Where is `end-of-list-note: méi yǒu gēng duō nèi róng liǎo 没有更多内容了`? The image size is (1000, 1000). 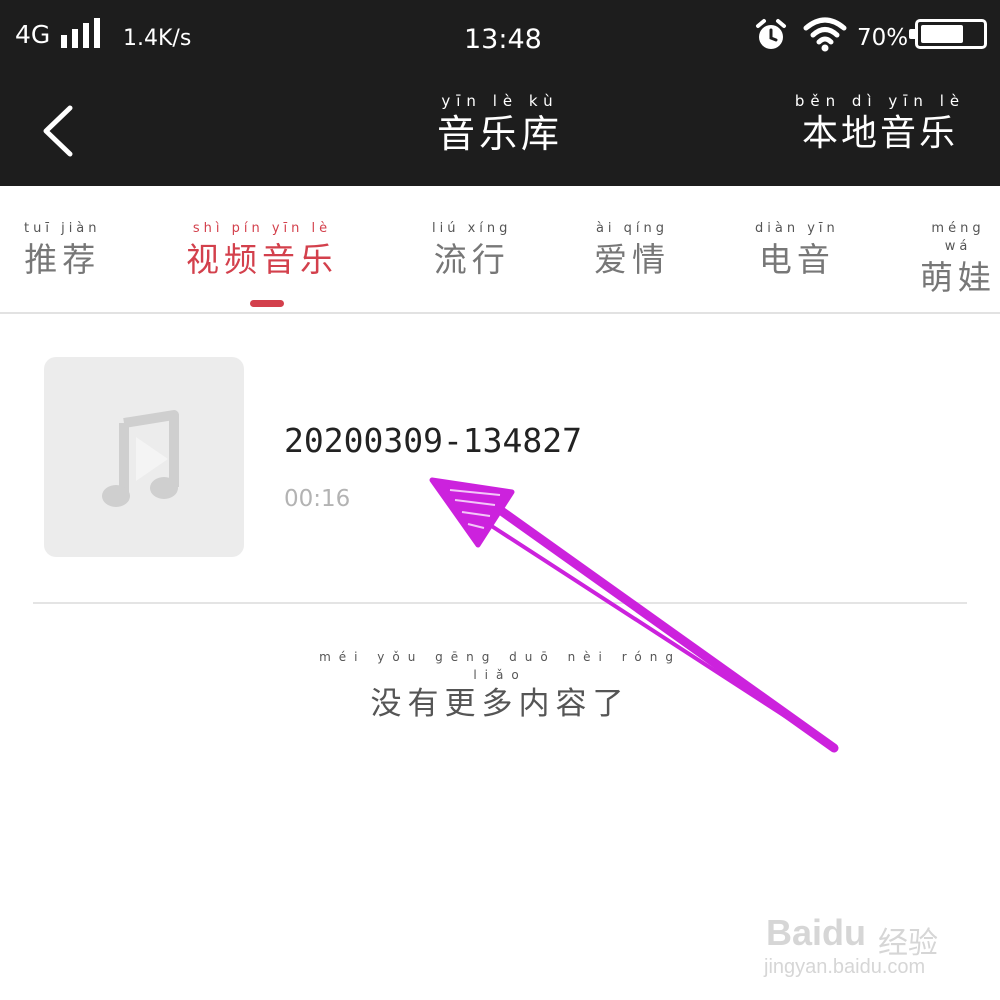
end-of-list-note: méi yǒu gēng duō nèi róng liǎo 没有更多内容了 is located at coordinates (500, 686).